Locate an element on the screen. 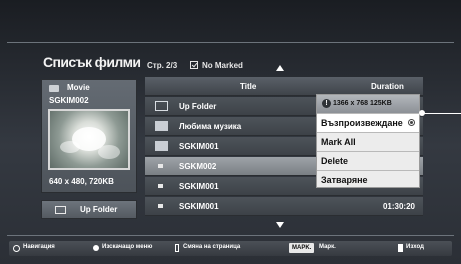 The image size is (461, 264). bottom-divider is located at coordinates (230, 235).